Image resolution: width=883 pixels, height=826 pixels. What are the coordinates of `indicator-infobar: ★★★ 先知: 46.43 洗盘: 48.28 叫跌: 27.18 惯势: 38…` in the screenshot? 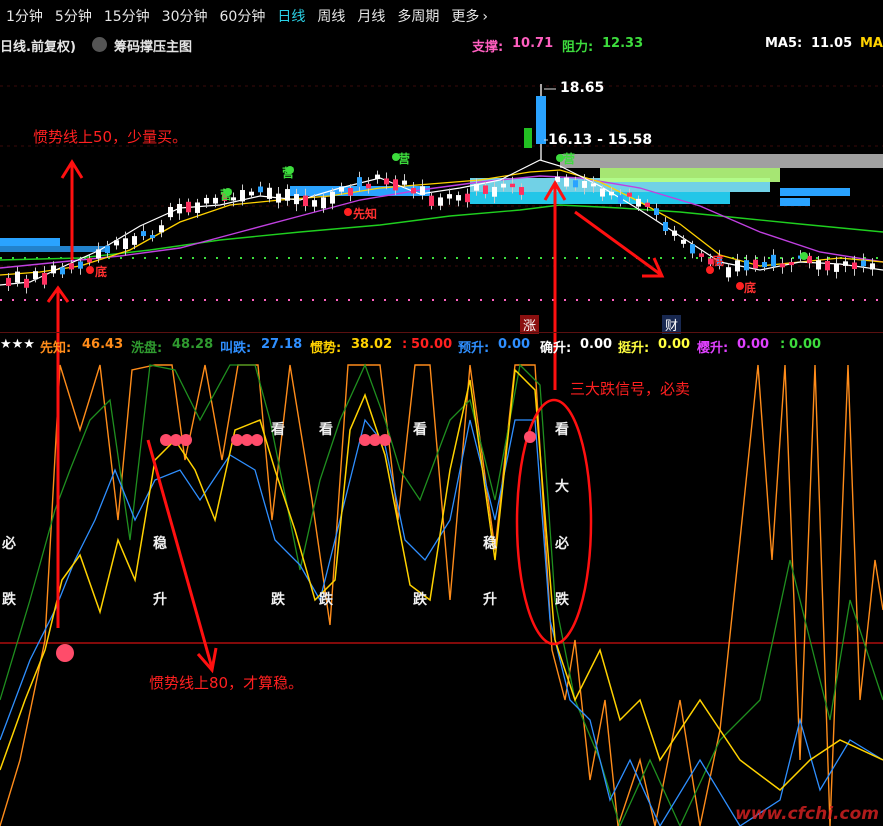 It's located at (441, 345).